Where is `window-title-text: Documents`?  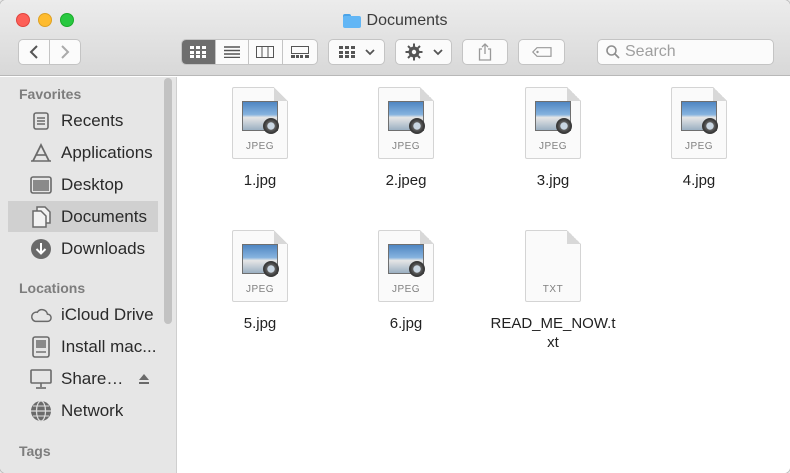 window-title-text: Documents is located at coordinates (407, 20).